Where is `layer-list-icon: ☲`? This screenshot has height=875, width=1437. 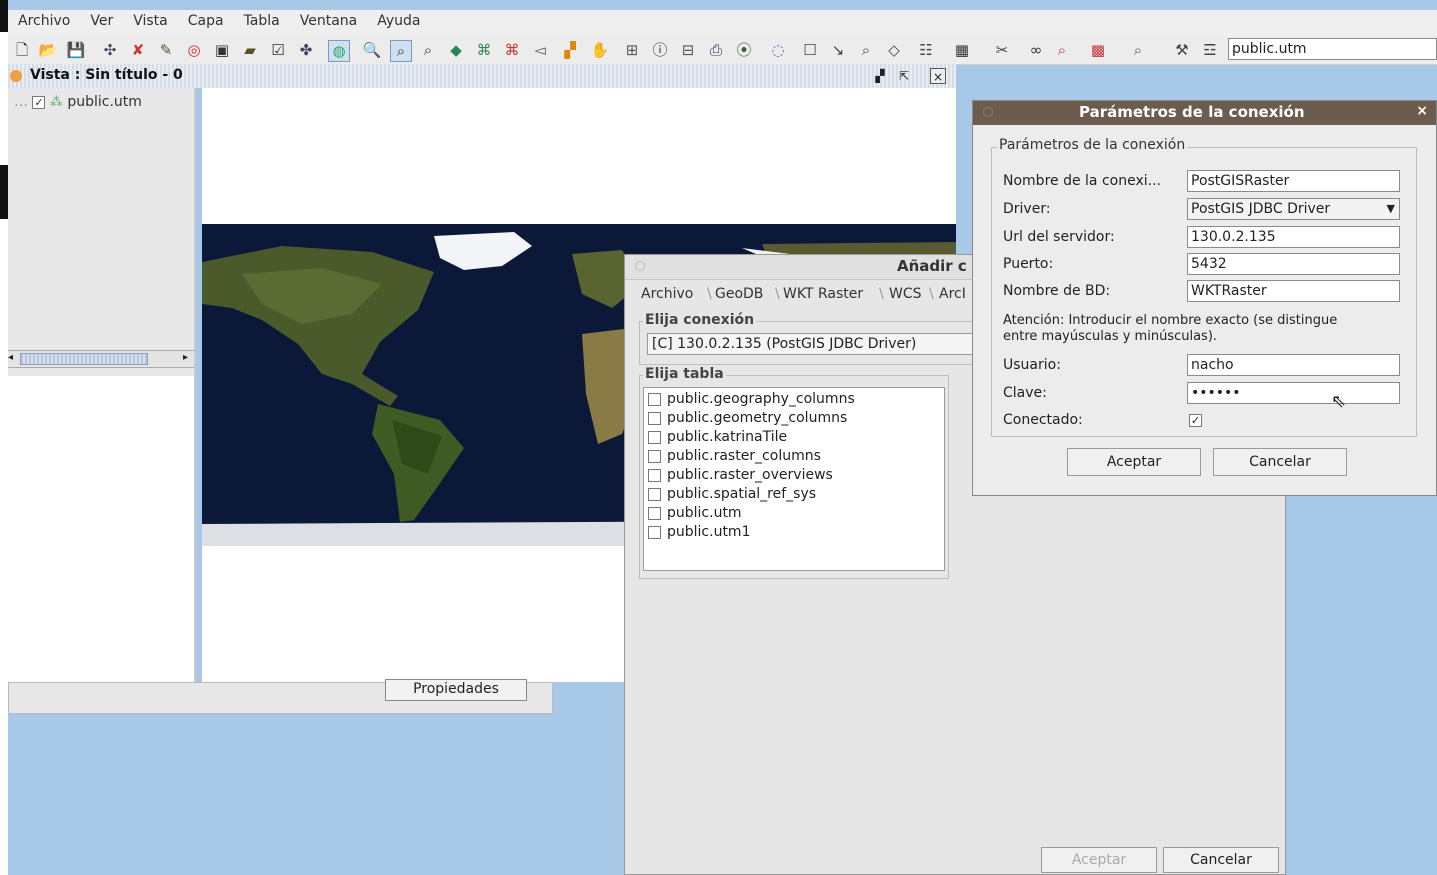 layer-list-icon: ☲ is located at coordinates (1210, 50).